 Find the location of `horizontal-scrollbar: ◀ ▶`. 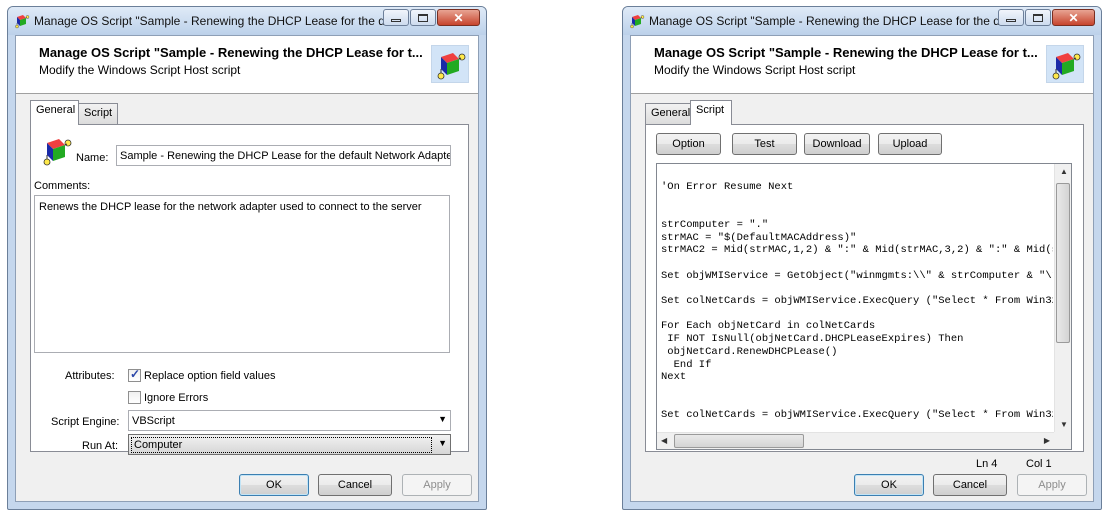

horizontal-scrollbar: ◀ ▶ is located at coordinates (855, 440).